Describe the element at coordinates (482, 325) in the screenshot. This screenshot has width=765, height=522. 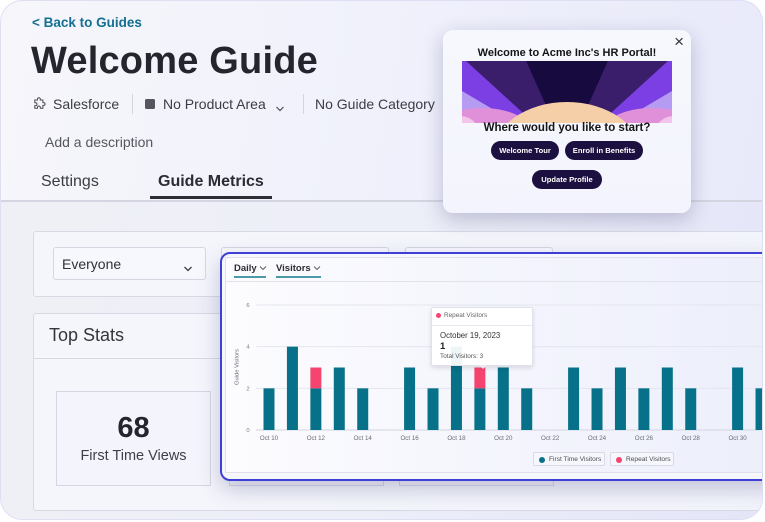
I see `tooltip-divider` at that location.